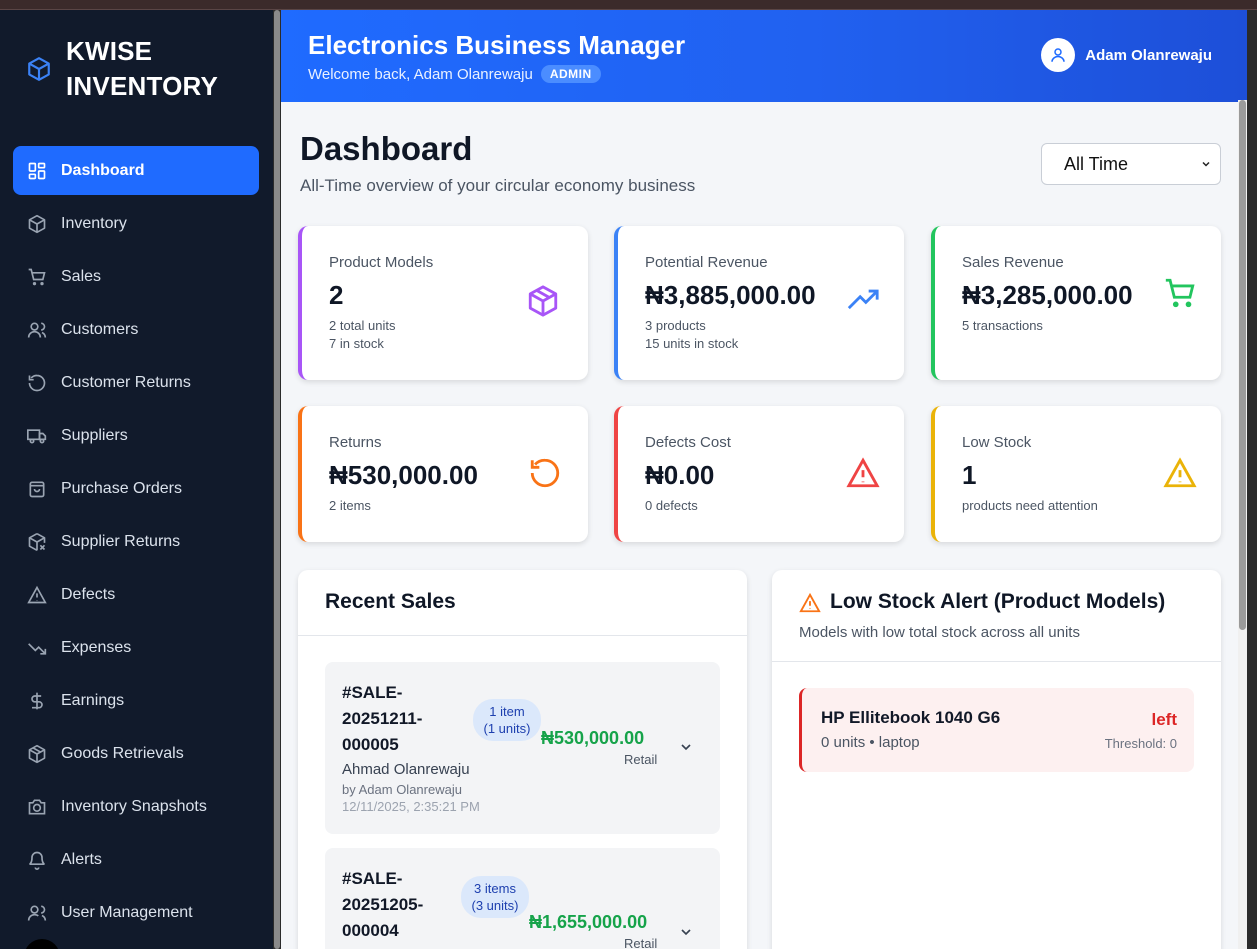 This screenshot has width=1257, height=949. Describe the element at coordinates (96, 647) in the screenshot. I see `sidebar-item-label: Expenses` at that location.